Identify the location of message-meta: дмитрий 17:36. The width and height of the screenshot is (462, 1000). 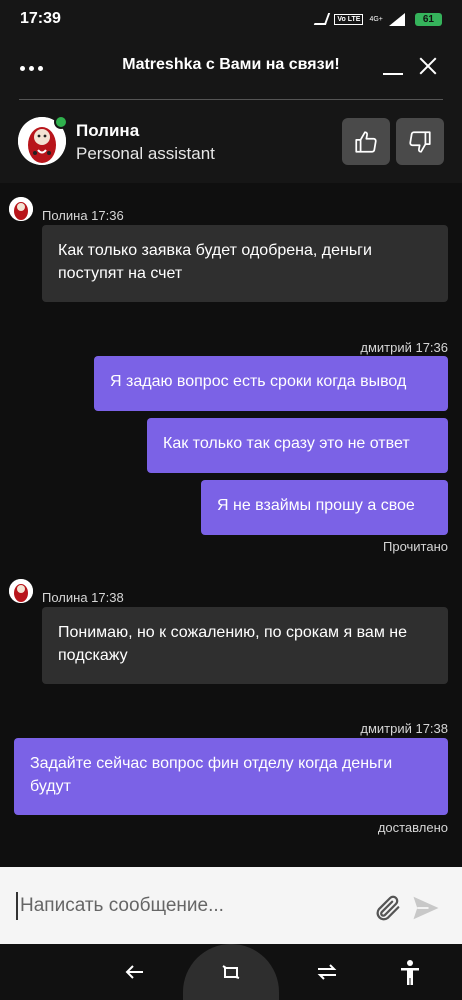
(404, 347).